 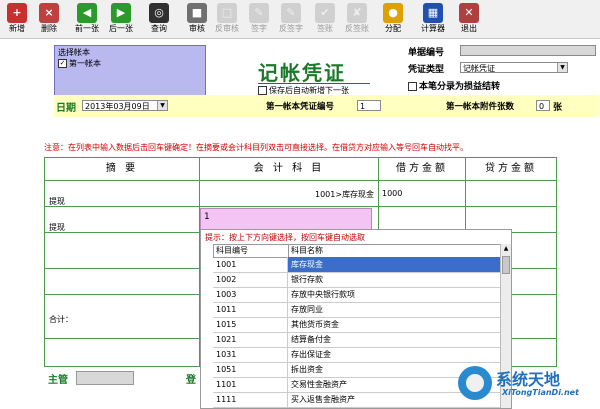 I want to click on row-divider, so click(x=300, y=206).